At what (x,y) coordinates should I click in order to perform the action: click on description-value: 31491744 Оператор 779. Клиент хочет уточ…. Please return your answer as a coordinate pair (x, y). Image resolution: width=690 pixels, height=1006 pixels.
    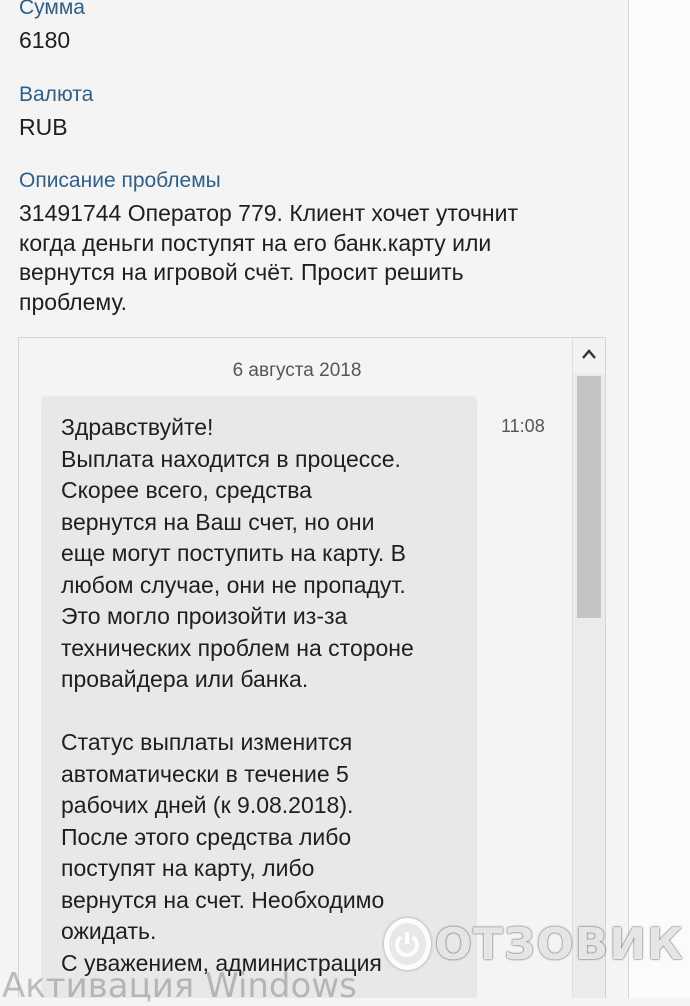
    Looking at the image, I should click on (269, 257).